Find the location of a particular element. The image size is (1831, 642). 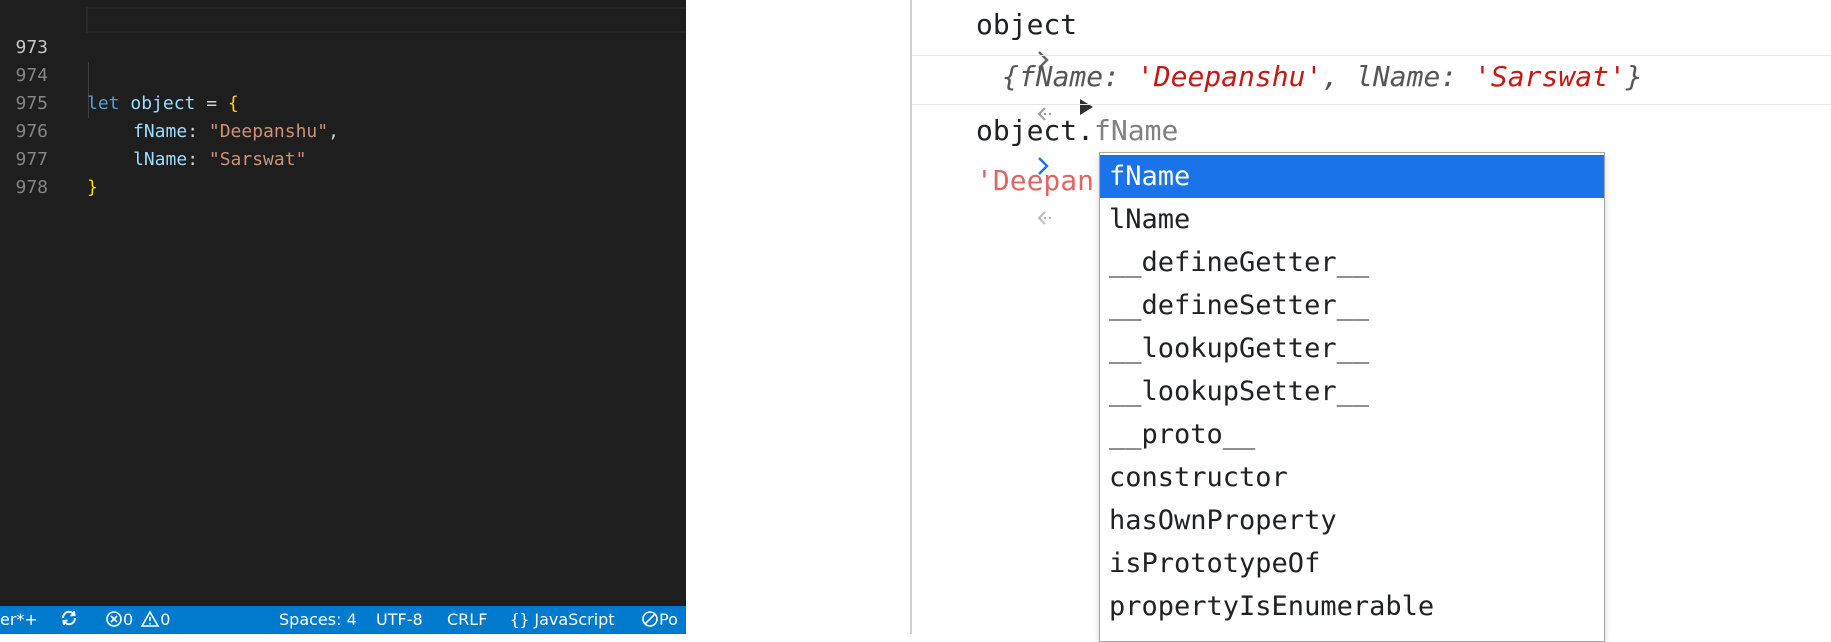

console-prompt-input: object.fName is located at coordinates (1077, 130).